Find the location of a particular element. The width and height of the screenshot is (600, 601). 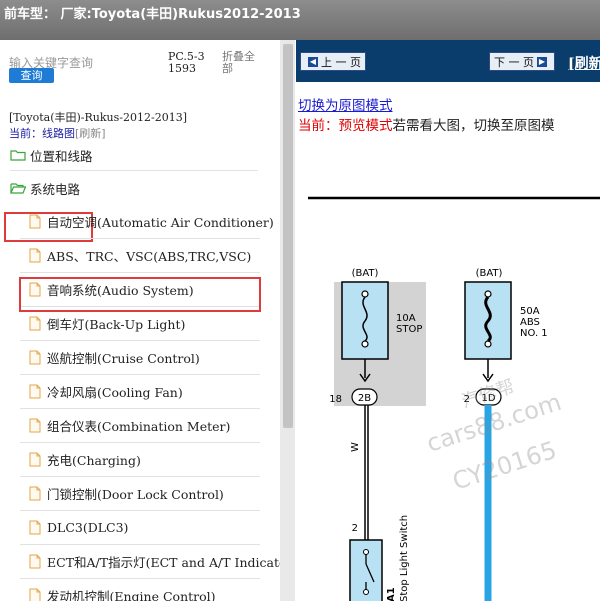

switch-ref: A1 is located at coordinates (391, 594).